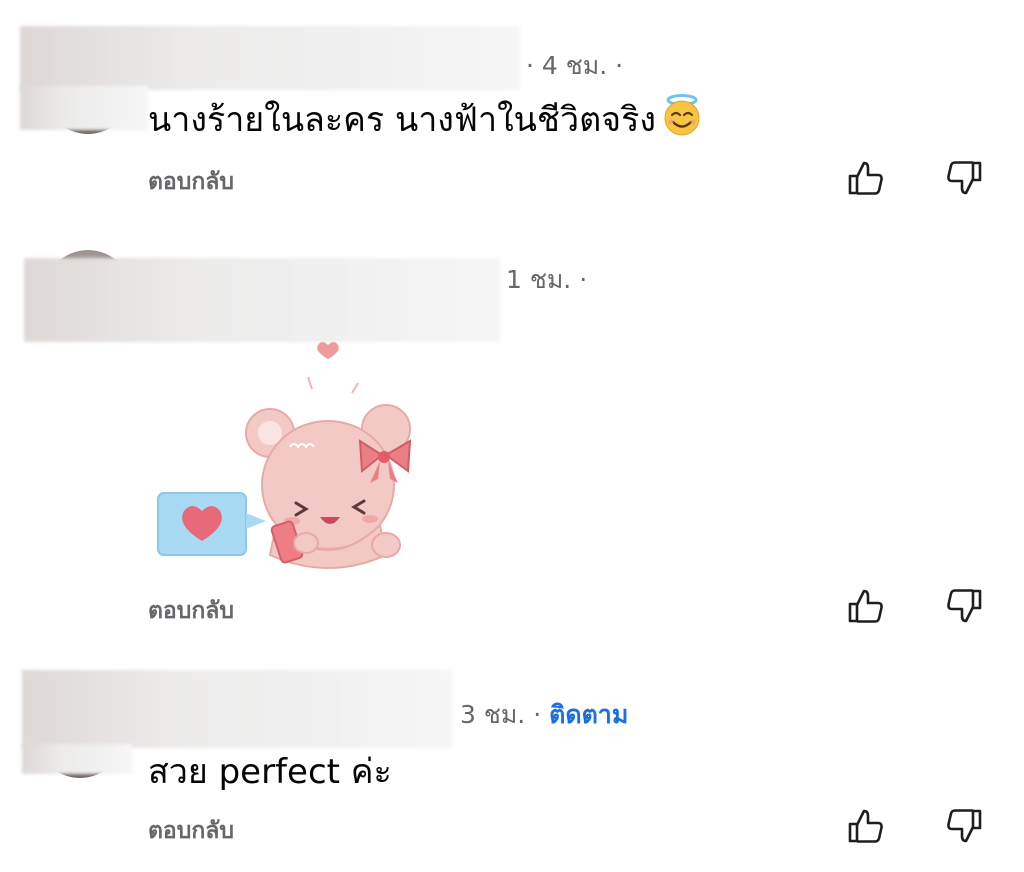 This screenshot has width=1024, height=872. I want to click on comment-text-content: นางร้ายในละคร นางฟ้าในชีวิตจริง, so click(402, 120).